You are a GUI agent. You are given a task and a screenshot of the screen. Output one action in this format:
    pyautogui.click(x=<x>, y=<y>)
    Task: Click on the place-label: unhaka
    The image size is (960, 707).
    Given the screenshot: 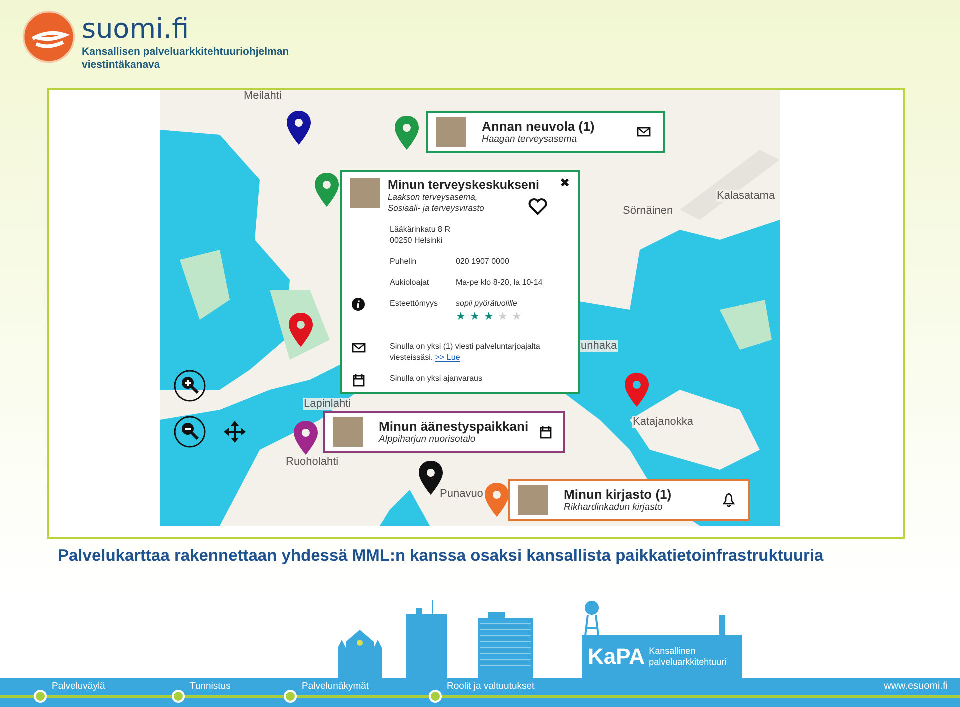 What is the action you would take?
    pyautogui.click(x=599, y=346)
    